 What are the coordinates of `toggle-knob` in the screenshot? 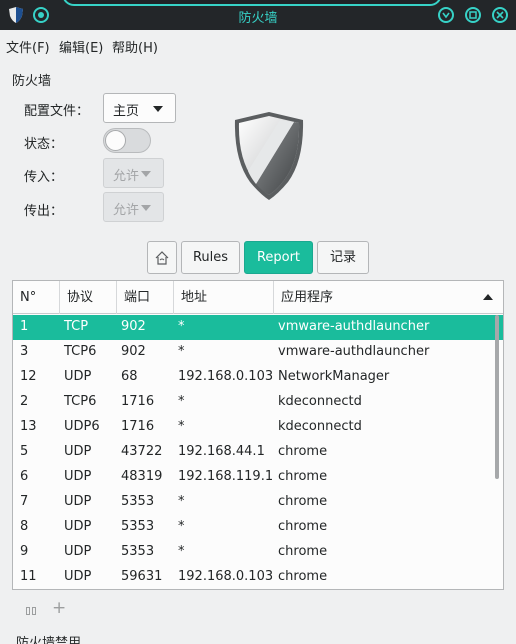 It's located at (115, 140).